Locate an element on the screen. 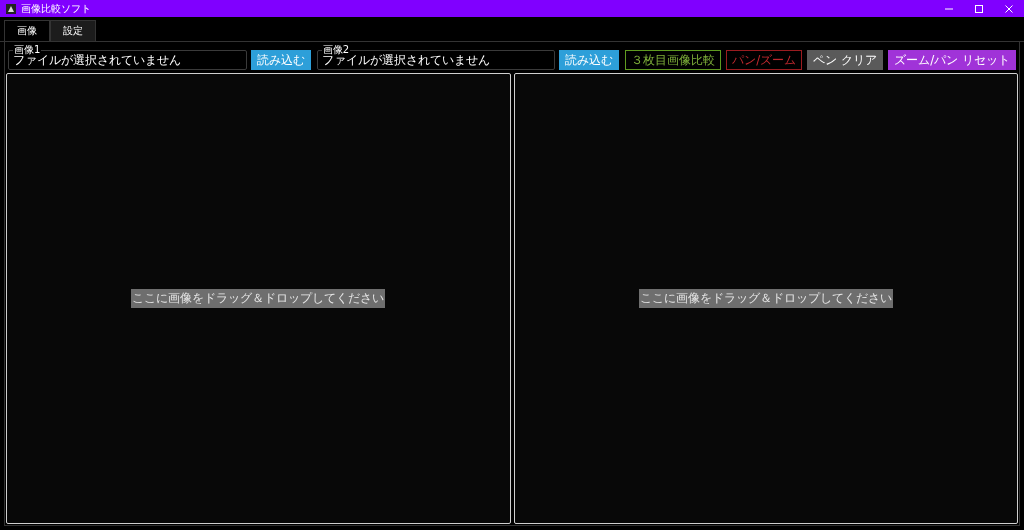 The width and height of the screenshot is (1024, 530). window-title: 画像比較ソフト is located at coordinates (56, 8).